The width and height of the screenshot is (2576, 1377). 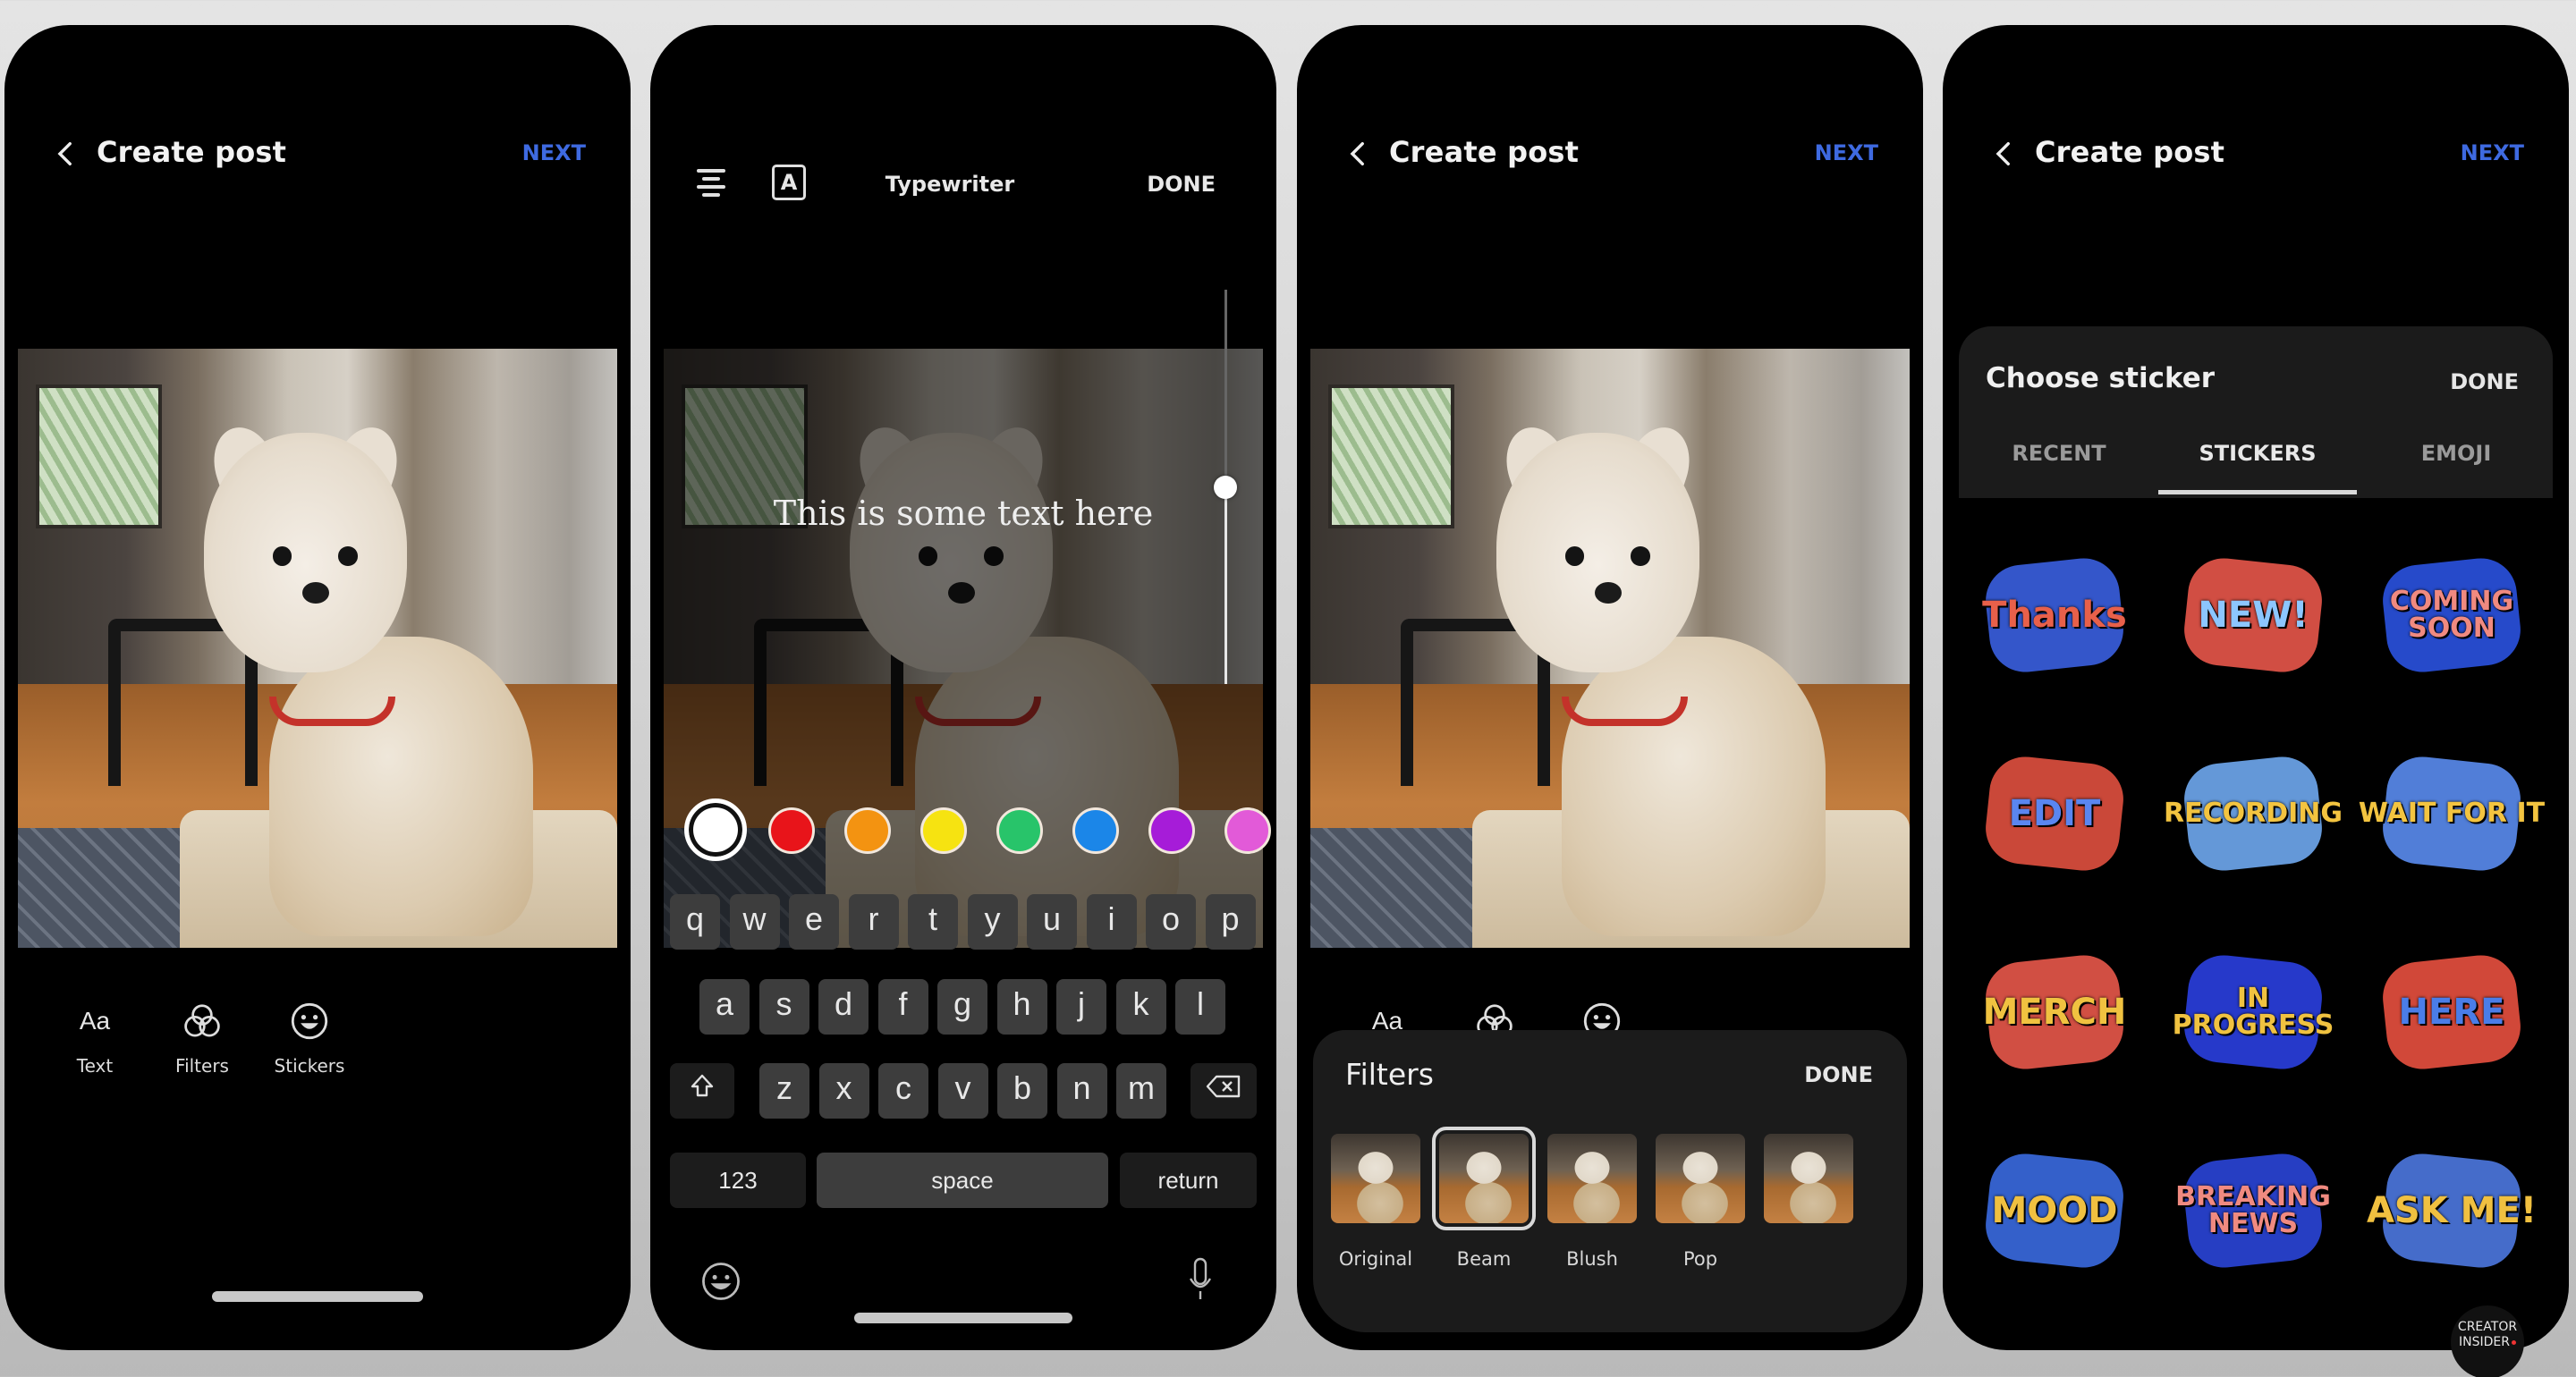 What do you see at coordinates (1052, 922) in the screenshot?
I see `key-u: u` at bounding box center [1052, 922].